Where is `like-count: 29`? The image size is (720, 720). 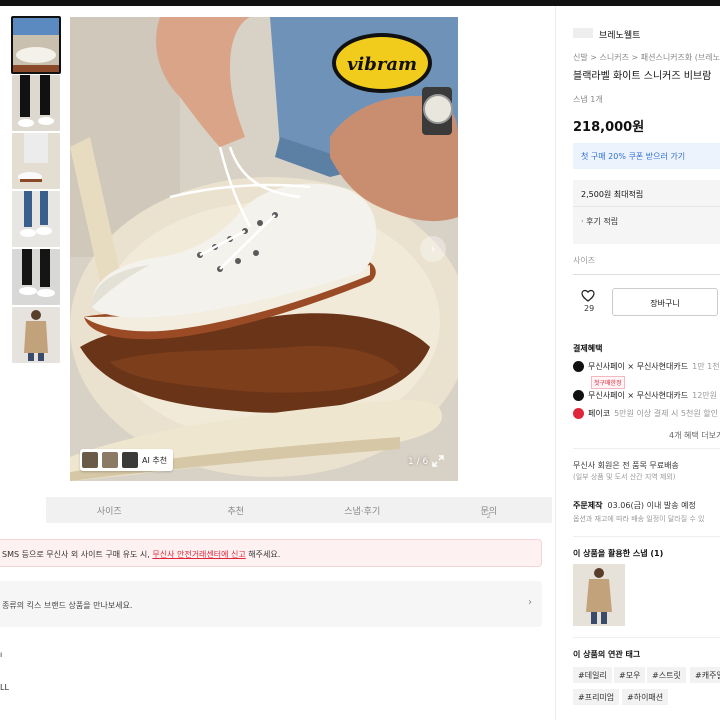 like-count: 29 is located at coordinates (589, 308).